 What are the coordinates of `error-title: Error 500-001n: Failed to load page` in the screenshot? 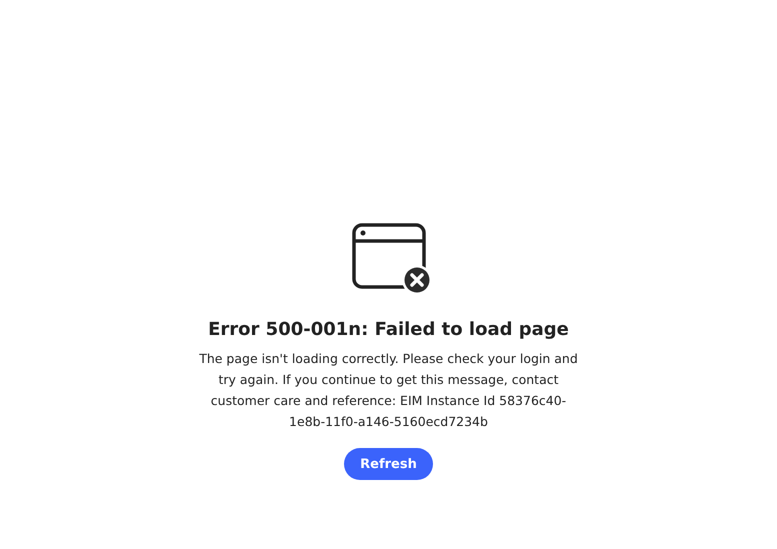 It's located at (388, 330).